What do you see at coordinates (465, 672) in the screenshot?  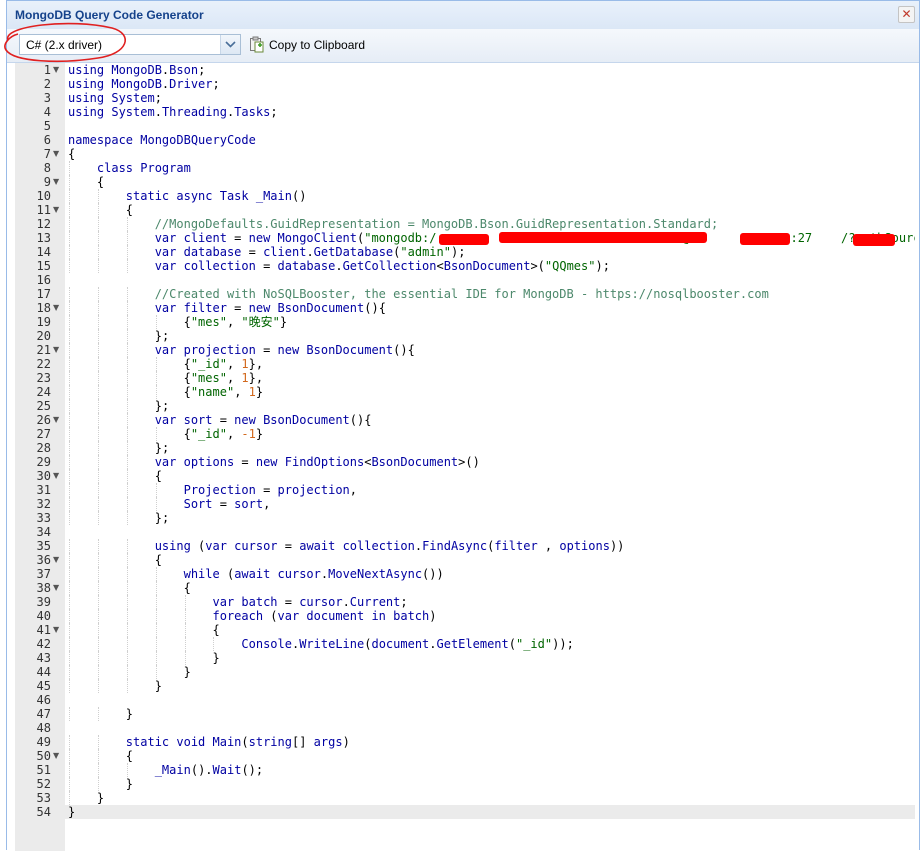 I see `code-line: 44 }` at bounding box center [465, 672].